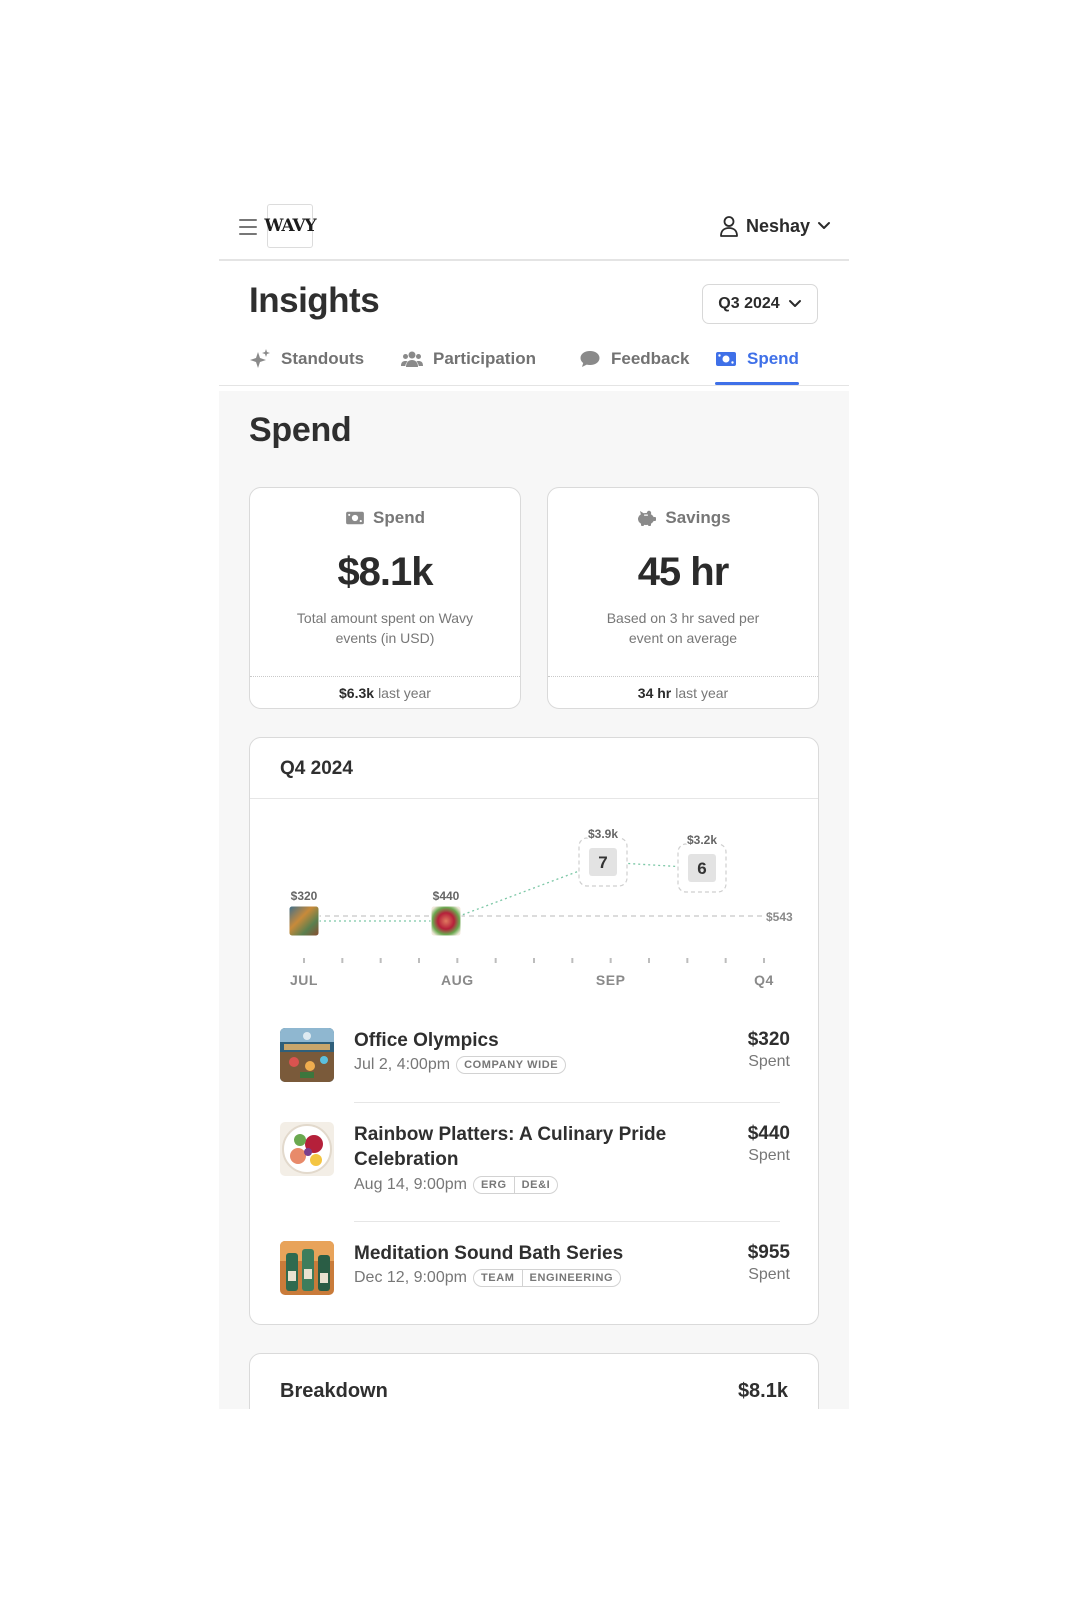  What do you see at coordinates (524, 1040) in the screenshot?
I see `event-name: Office Olympics` at bounding box center [524, 1040].